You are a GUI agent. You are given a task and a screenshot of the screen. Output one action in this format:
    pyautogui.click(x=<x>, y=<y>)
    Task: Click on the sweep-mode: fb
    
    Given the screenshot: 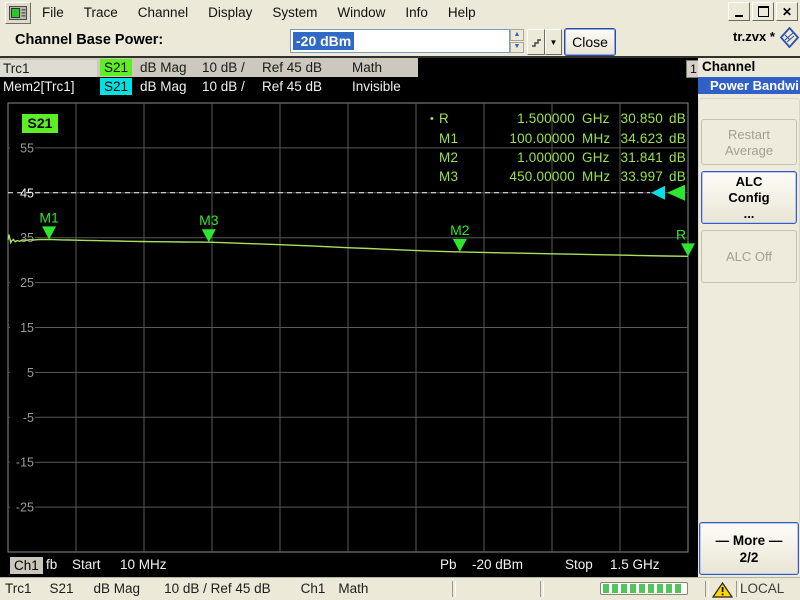 What is the action you would take?
    pyautogui.click(x=52, y=564)
    